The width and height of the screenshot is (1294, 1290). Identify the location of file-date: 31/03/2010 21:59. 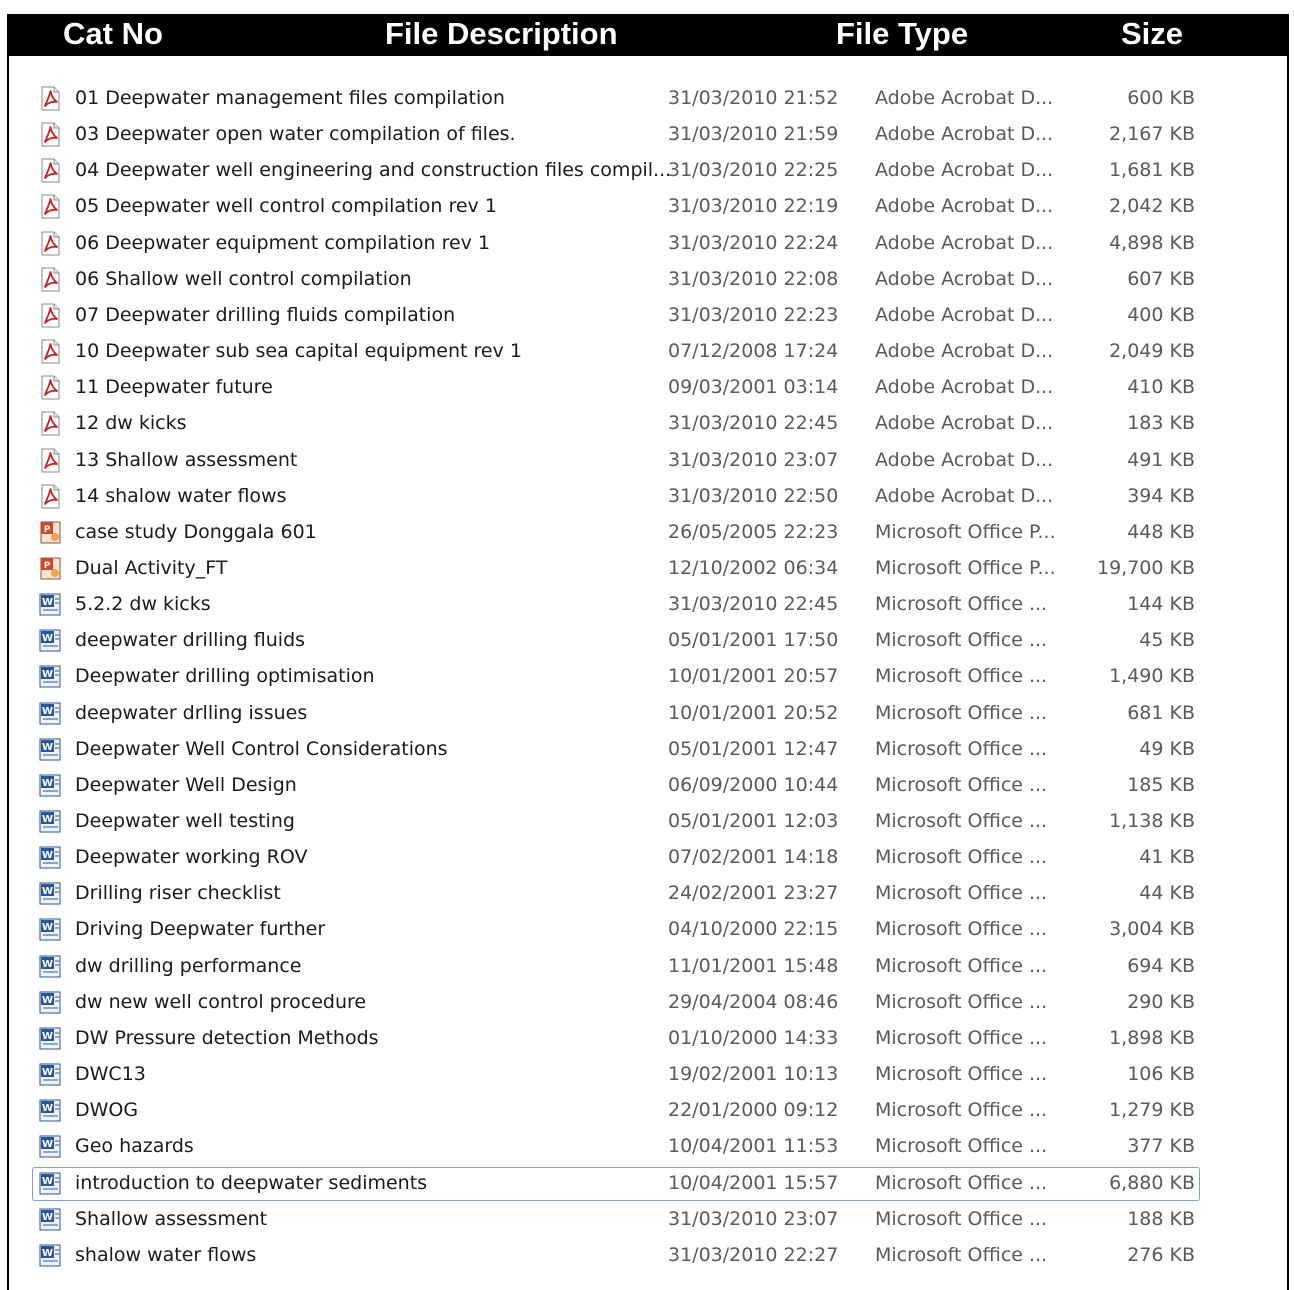
(753, 134).